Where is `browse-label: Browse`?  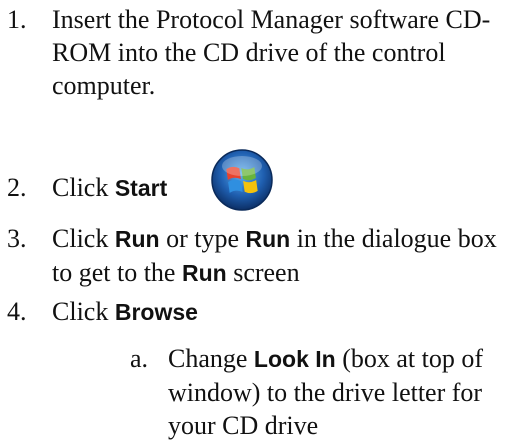
browse-label: Browse is located at coordinates (156, 312).